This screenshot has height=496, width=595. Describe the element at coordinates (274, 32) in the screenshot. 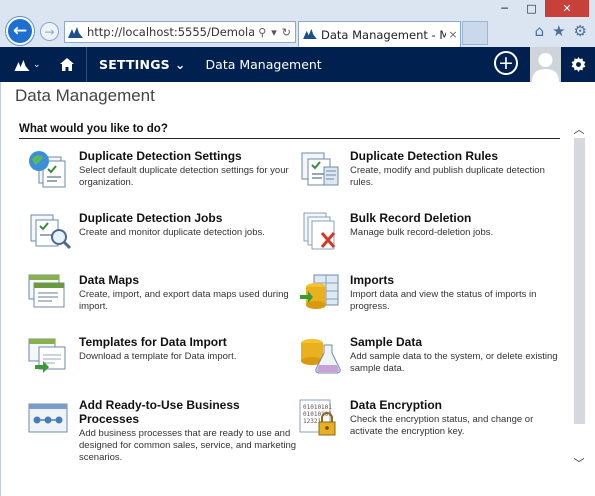

I see `dropdown-icon: ▾` at that location.